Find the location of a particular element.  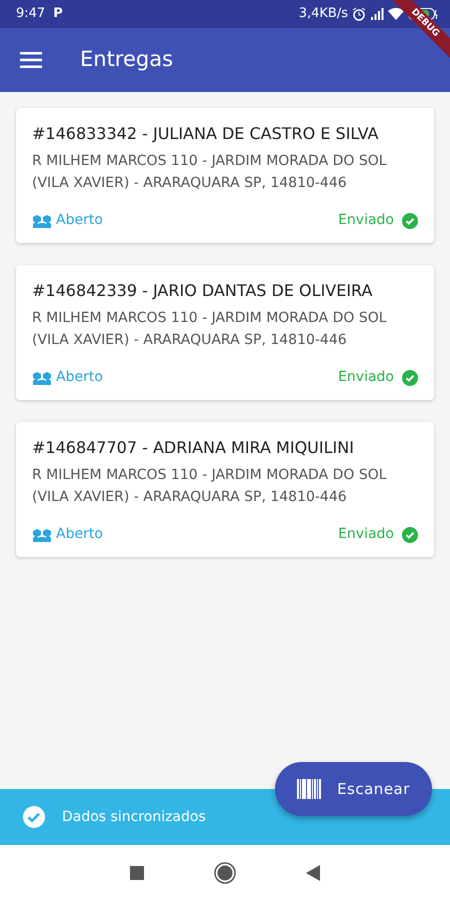

delivery-title: #146842339 - JARIO DANTAS DE OLIVEIRA is located at coordinates (203, 291).